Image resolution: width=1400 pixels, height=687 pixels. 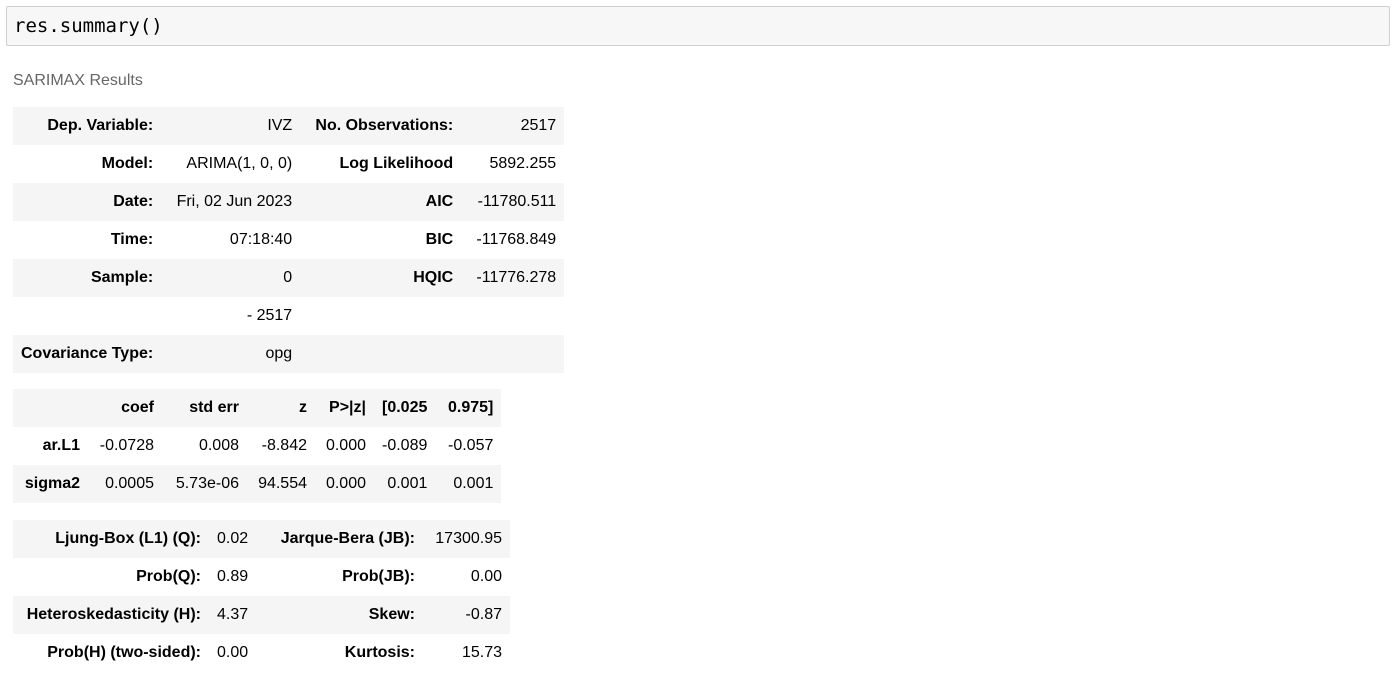 I want to click on info-value: 0, so click(x=231, y=278).